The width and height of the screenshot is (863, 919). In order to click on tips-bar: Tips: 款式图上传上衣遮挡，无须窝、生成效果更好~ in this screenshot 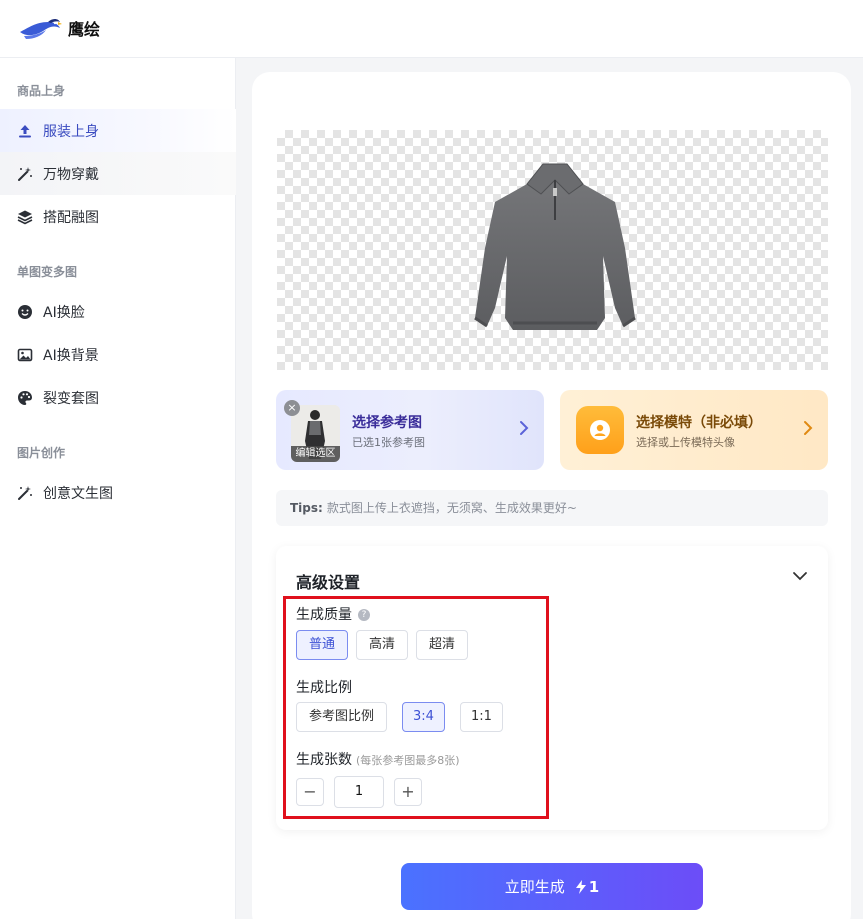, I will do `click(552, 508)`.